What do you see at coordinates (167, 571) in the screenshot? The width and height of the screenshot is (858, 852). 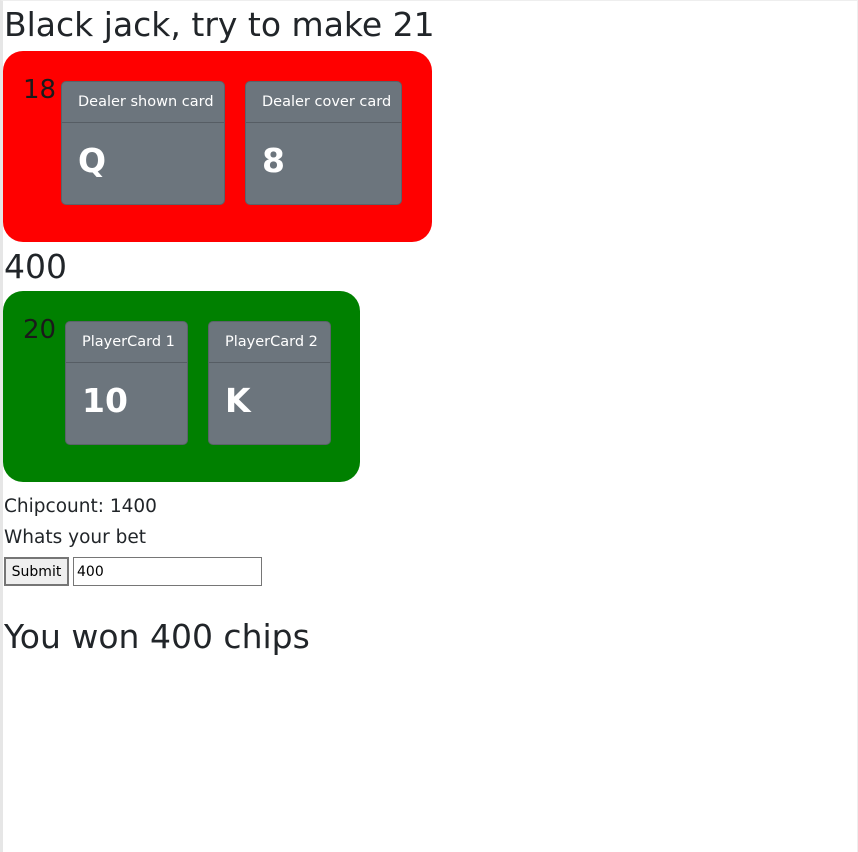 I see `bet-input` at bounding box center [167, 571].